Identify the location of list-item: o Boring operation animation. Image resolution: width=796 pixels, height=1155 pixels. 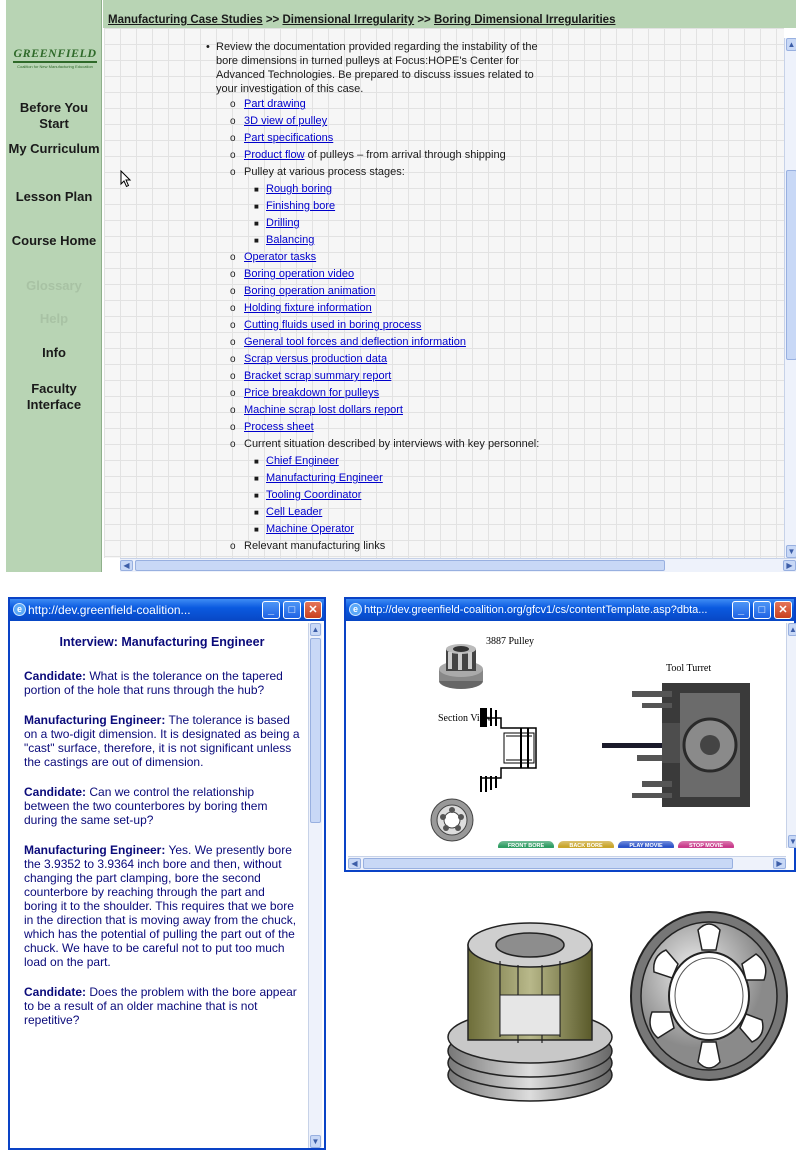
(386, 291).